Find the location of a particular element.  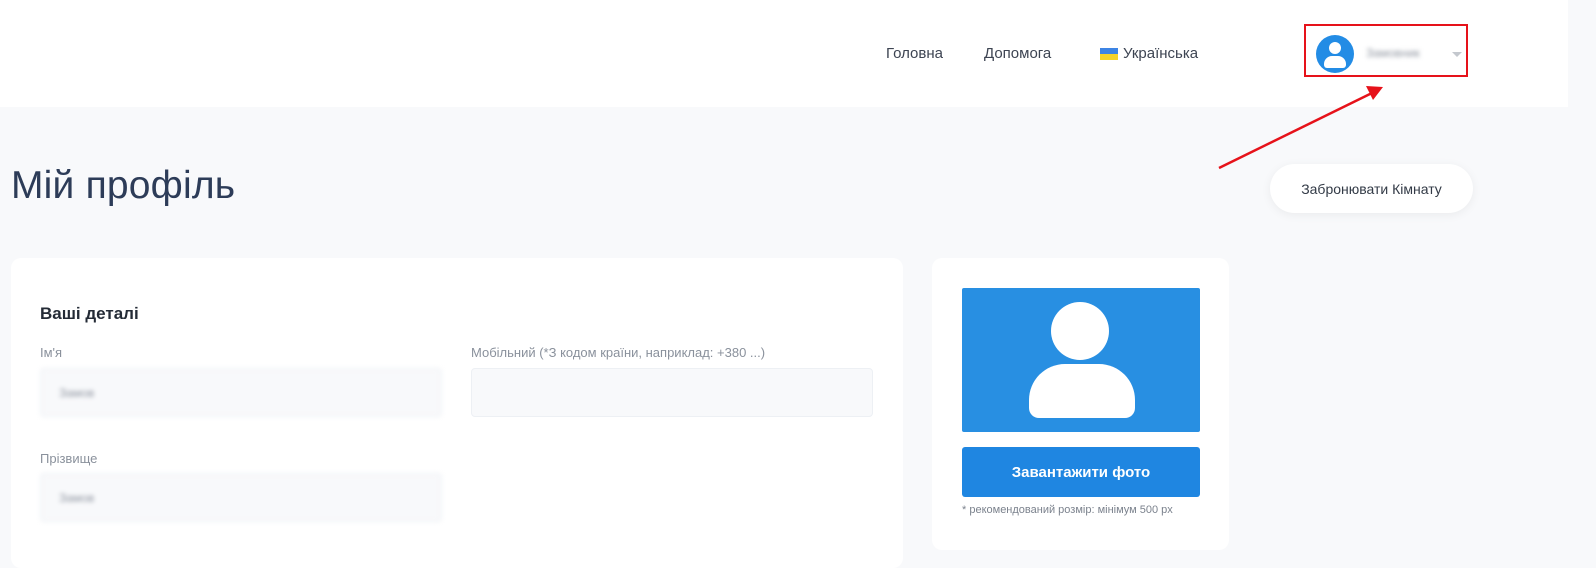

book-room-button: Забронювати Кімнату is located at coordinates (1371, 188).